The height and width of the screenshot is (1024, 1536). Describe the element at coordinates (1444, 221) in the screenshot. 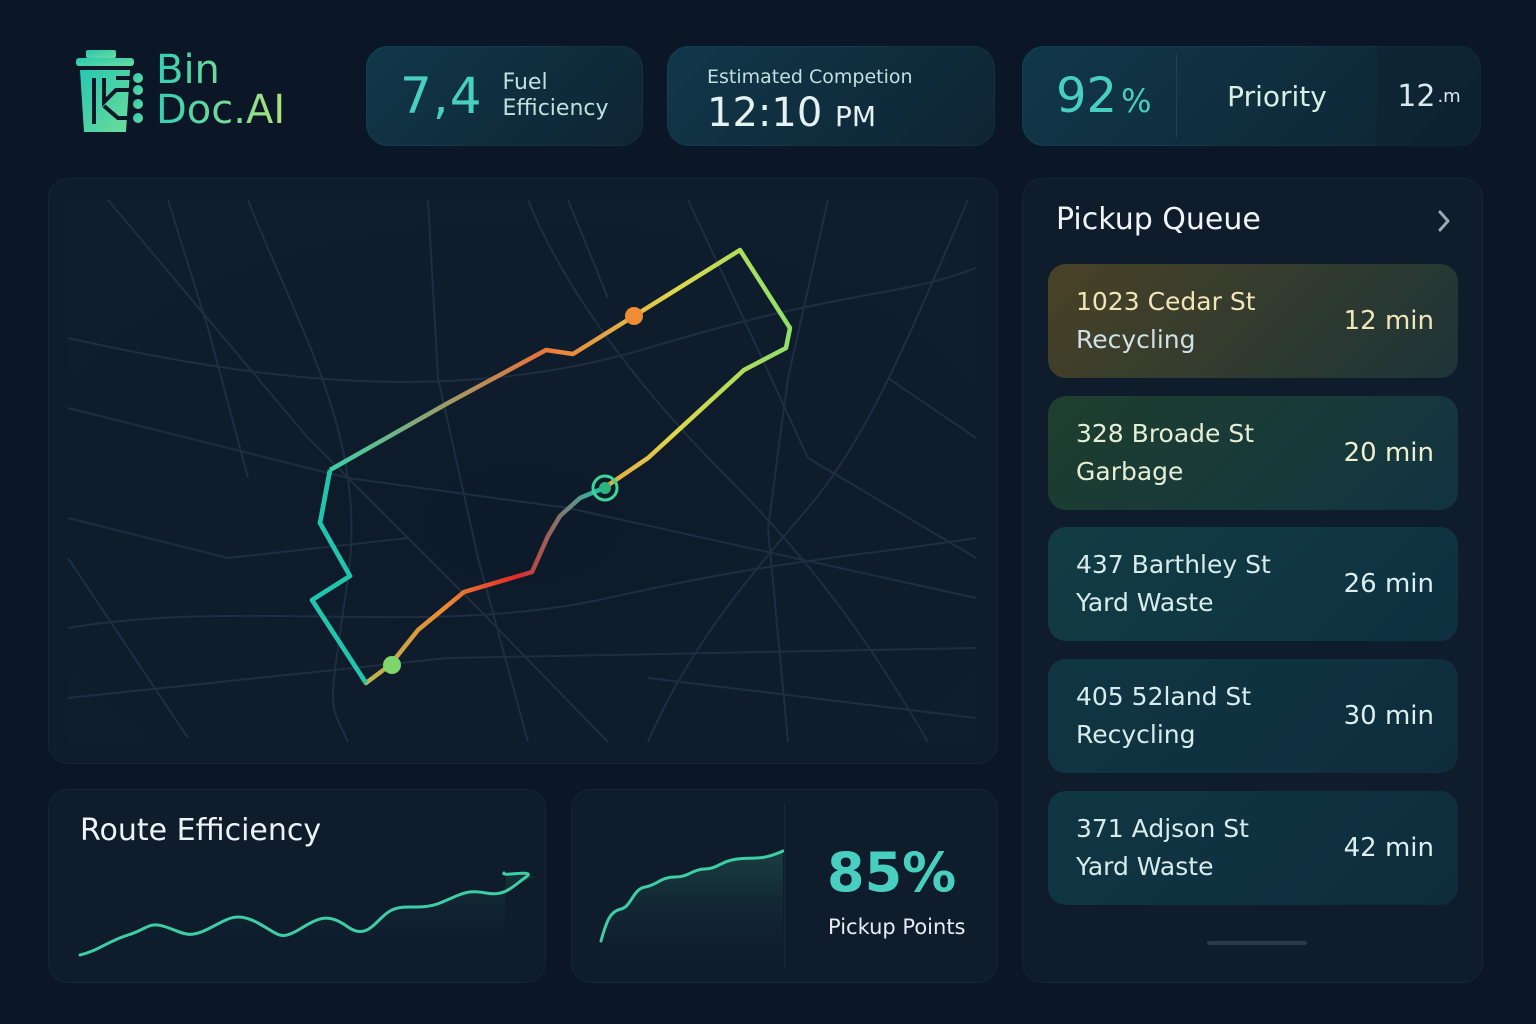

I see `chevron-right-icon` at that location.